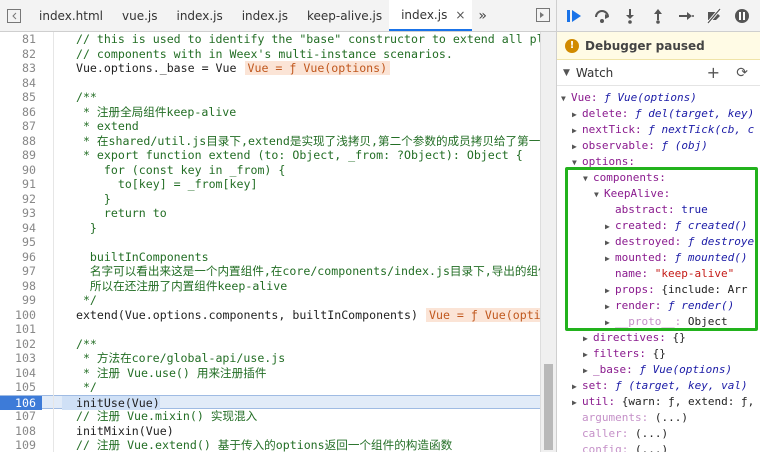 This screenshot has width=760, height=452. I want to click on property-value: {warn: ƒ, extend: ƒ,, so click(688, 401).